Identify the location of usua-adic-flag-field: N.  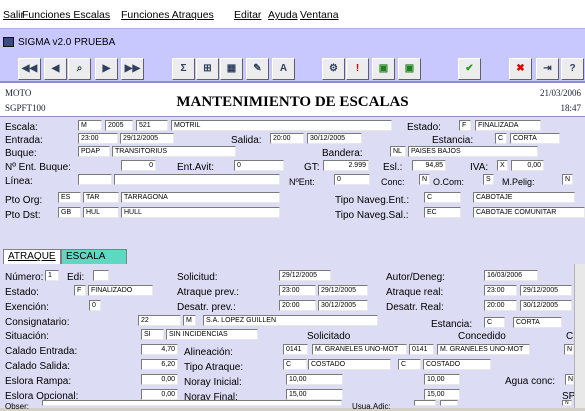
(567, 403).